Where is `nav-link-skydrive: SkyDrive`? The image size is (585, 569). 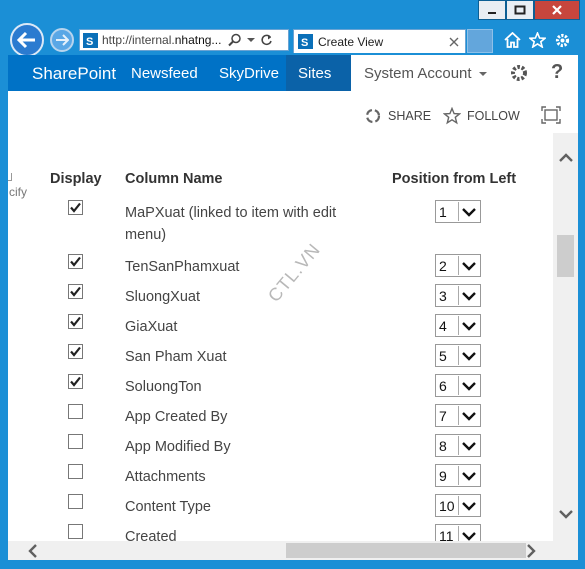 nav-link-skydrive: SkyDrive is located at coordinates (249, 73).